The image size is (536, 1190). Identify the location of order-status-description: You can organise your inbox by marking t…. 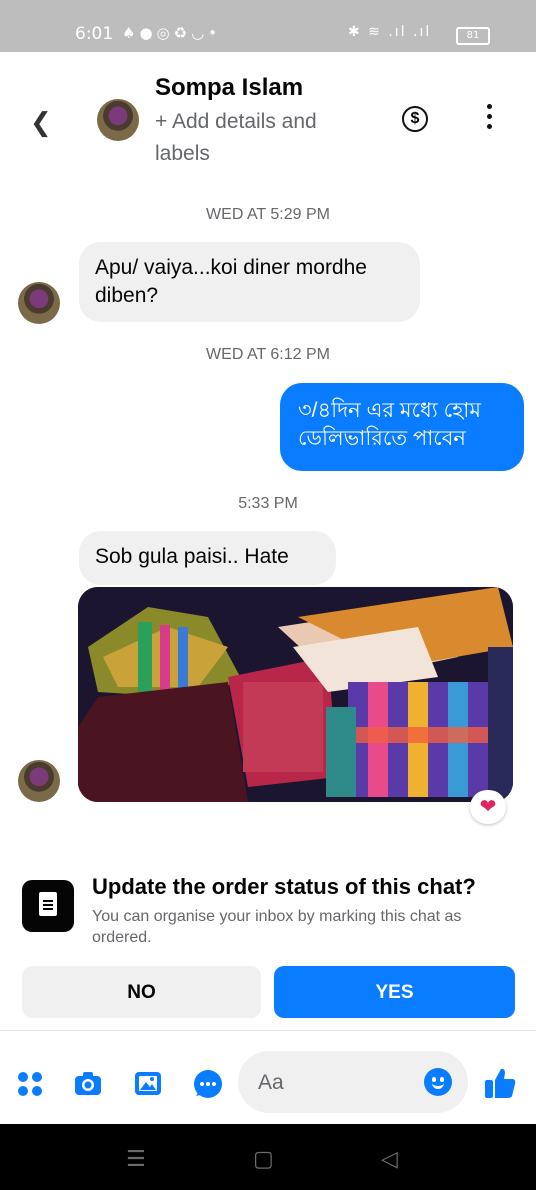
(277, 927).